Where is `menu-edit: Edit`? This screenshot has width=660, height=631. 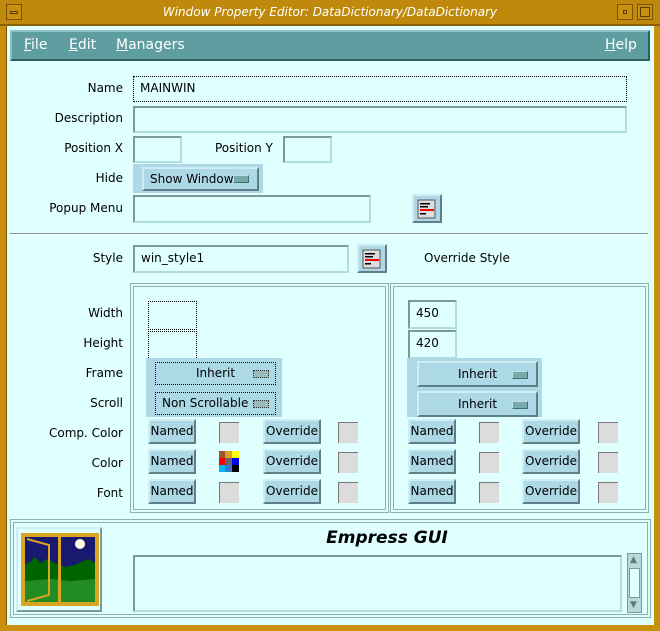
menu-edit: Edit is located at coordinates (82, 45).